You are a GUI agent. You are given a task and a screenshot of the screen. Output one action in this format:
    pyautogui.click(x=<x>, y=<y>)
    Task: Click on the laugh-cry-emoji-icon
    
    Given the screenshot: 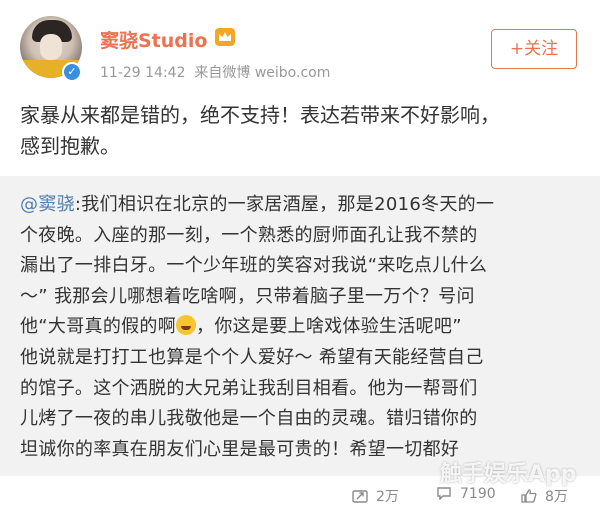 What is the action you would take?
    pyautogui.click(x=186, y=325)
    